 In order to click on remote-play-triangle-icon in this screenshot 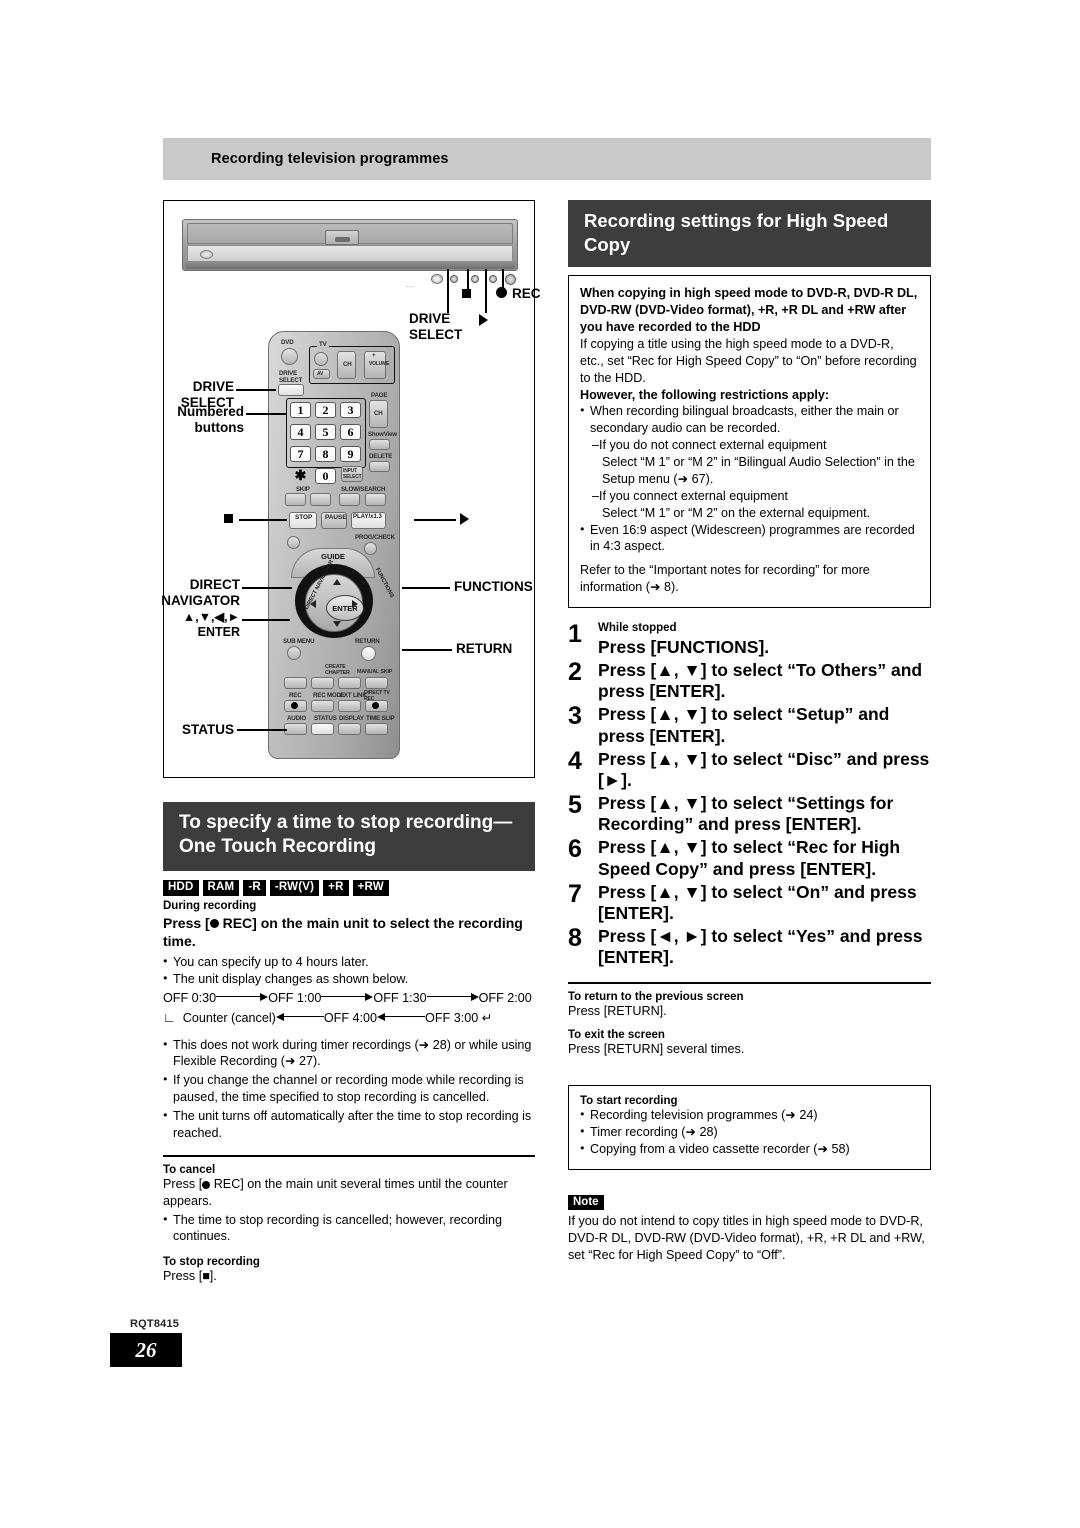, I will do `click(464, 519)`.